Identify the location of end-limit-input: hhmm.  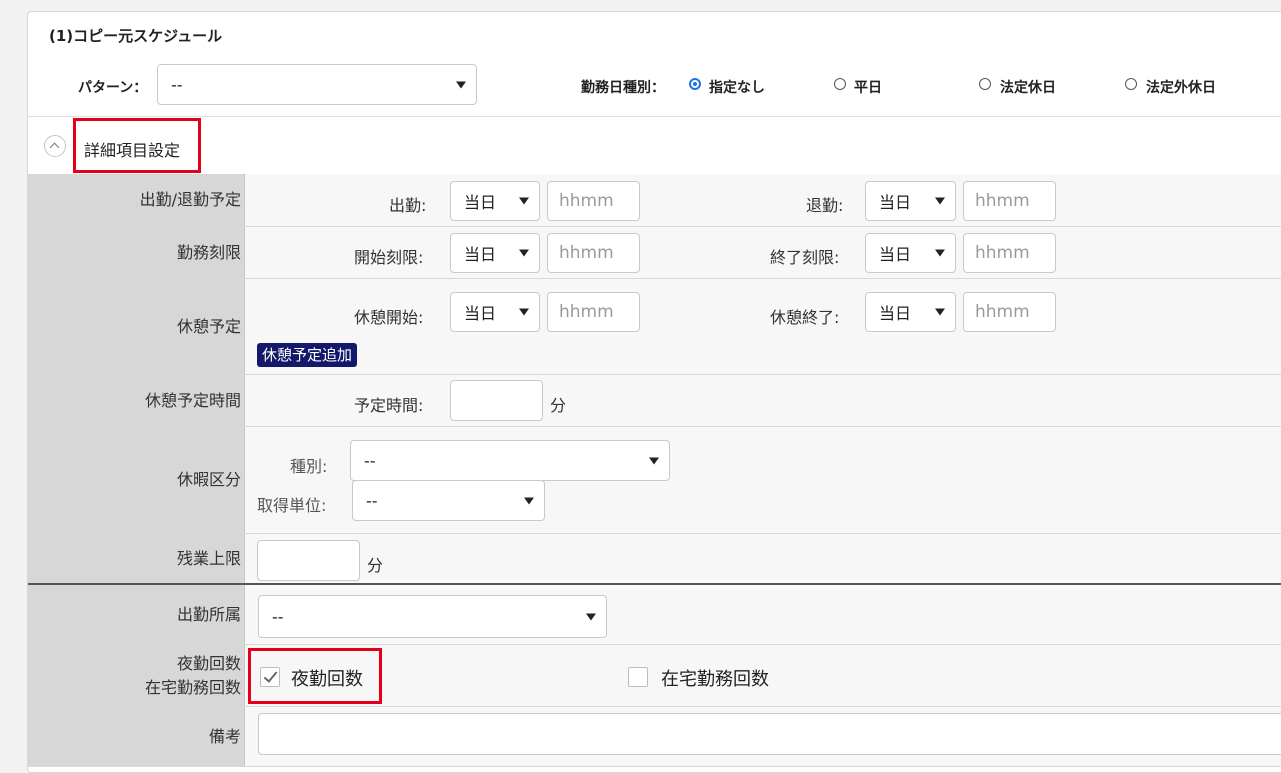
(1009, 253).